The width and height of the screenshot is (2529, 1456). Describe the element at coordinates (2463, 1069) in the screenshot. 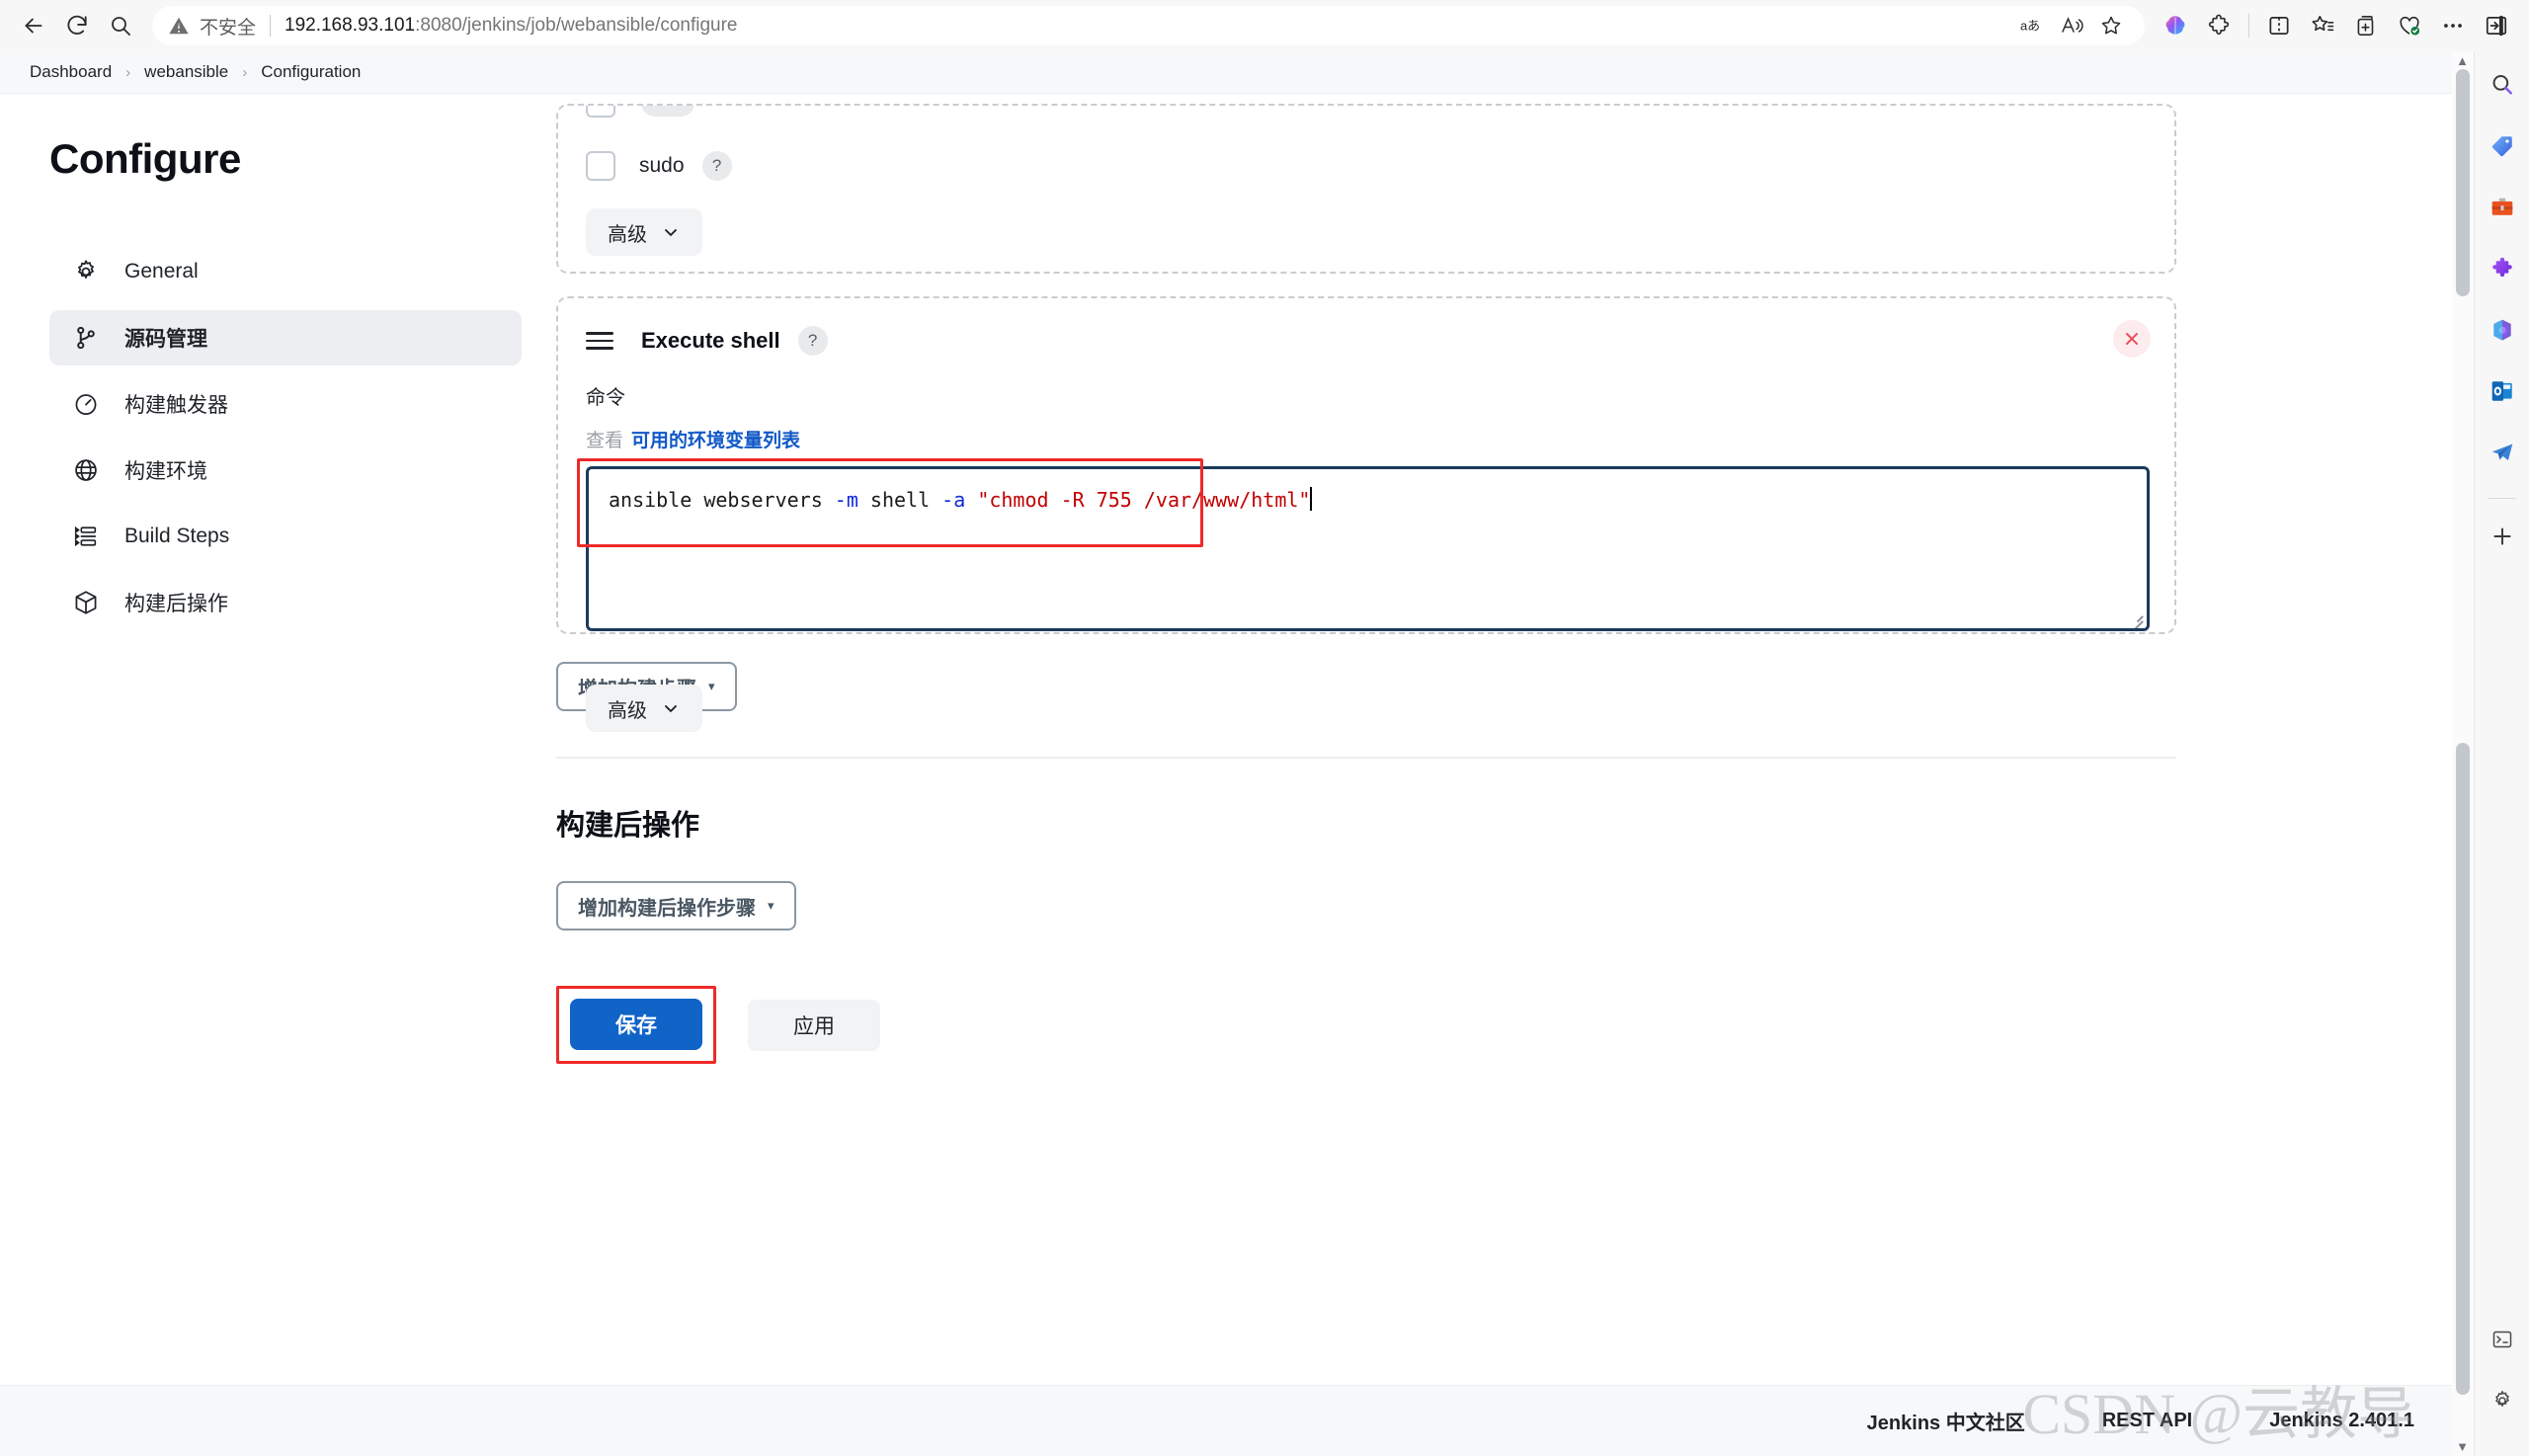

I see `scrollbar-thumb` at that location.